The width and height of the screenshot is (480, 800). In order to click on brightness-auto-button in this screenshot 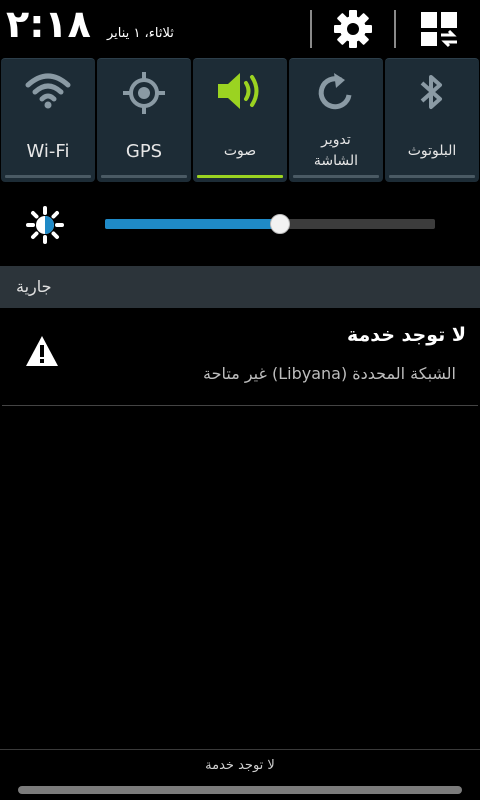, I will do `click(45, 225)`.